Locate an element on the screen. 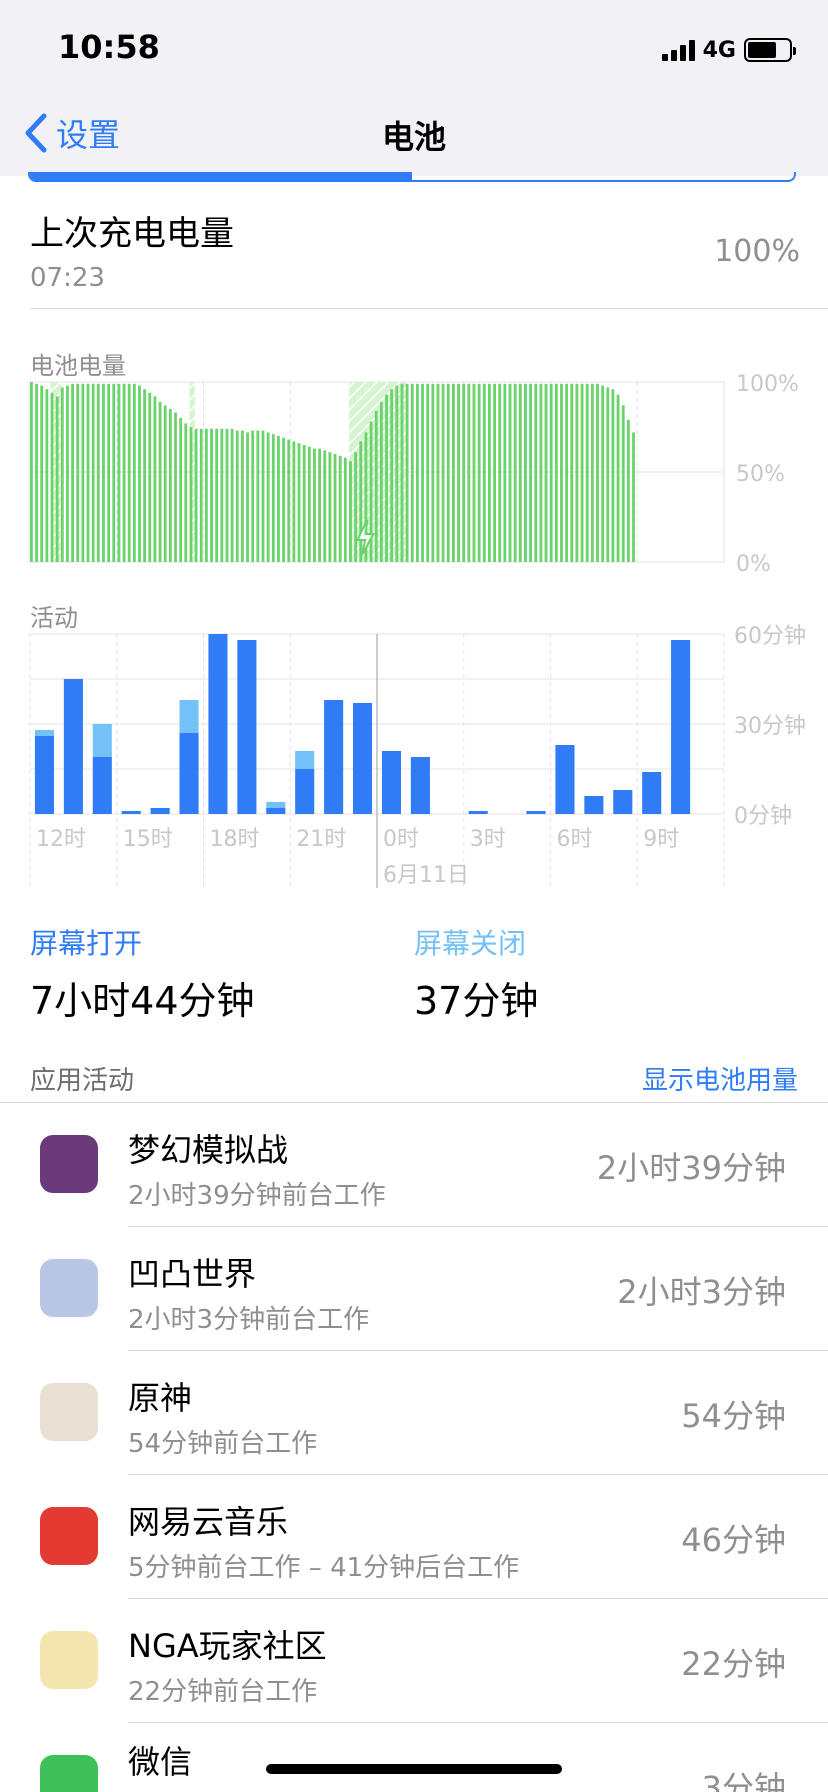 Image resolution: width=828 pixels, height=1792 pixels. app-row: 凹凸世界 2小时3分钟前台工作 2小时3分钟 is located at coordinates (414, 1289).